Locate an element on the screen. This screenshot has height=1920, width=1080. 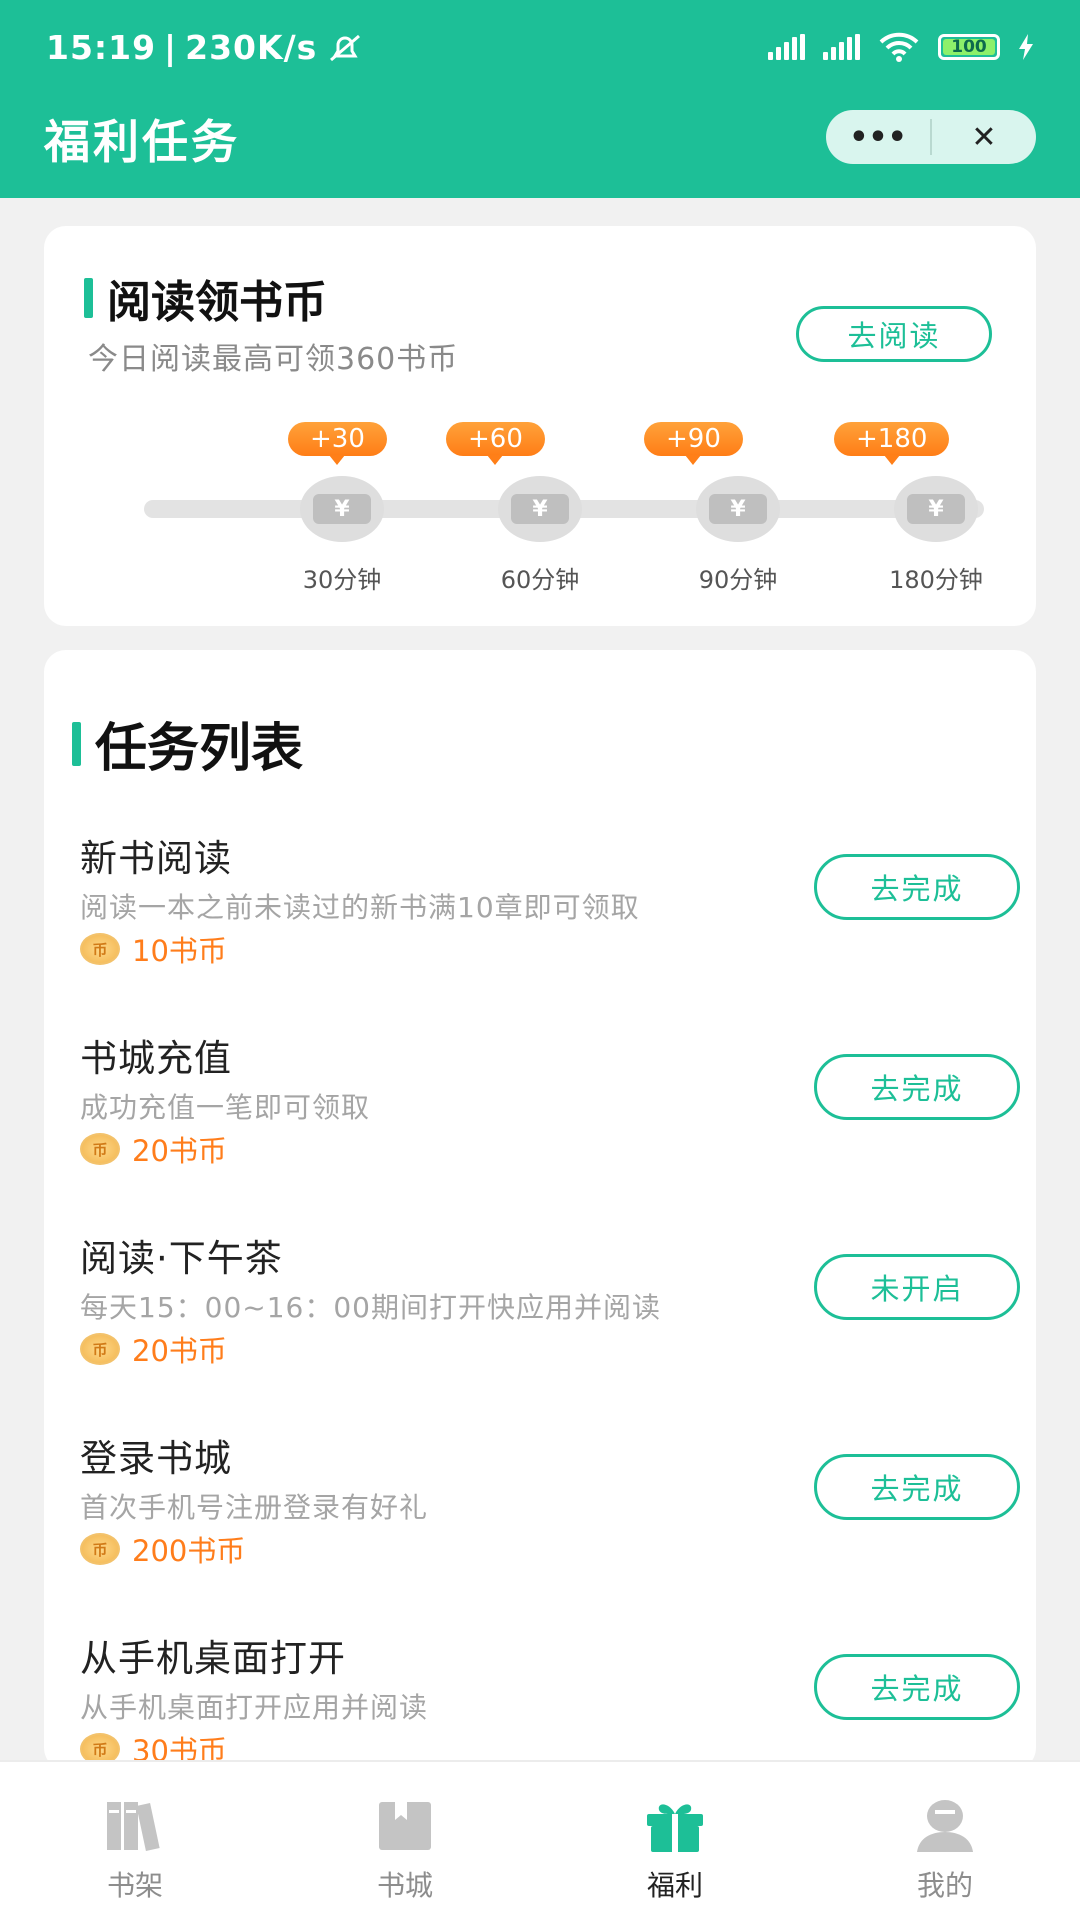
task-item: 书城充值 成功充值一笔即可领取 币 20书币 去完成 is located at coordinates (550, 1113).